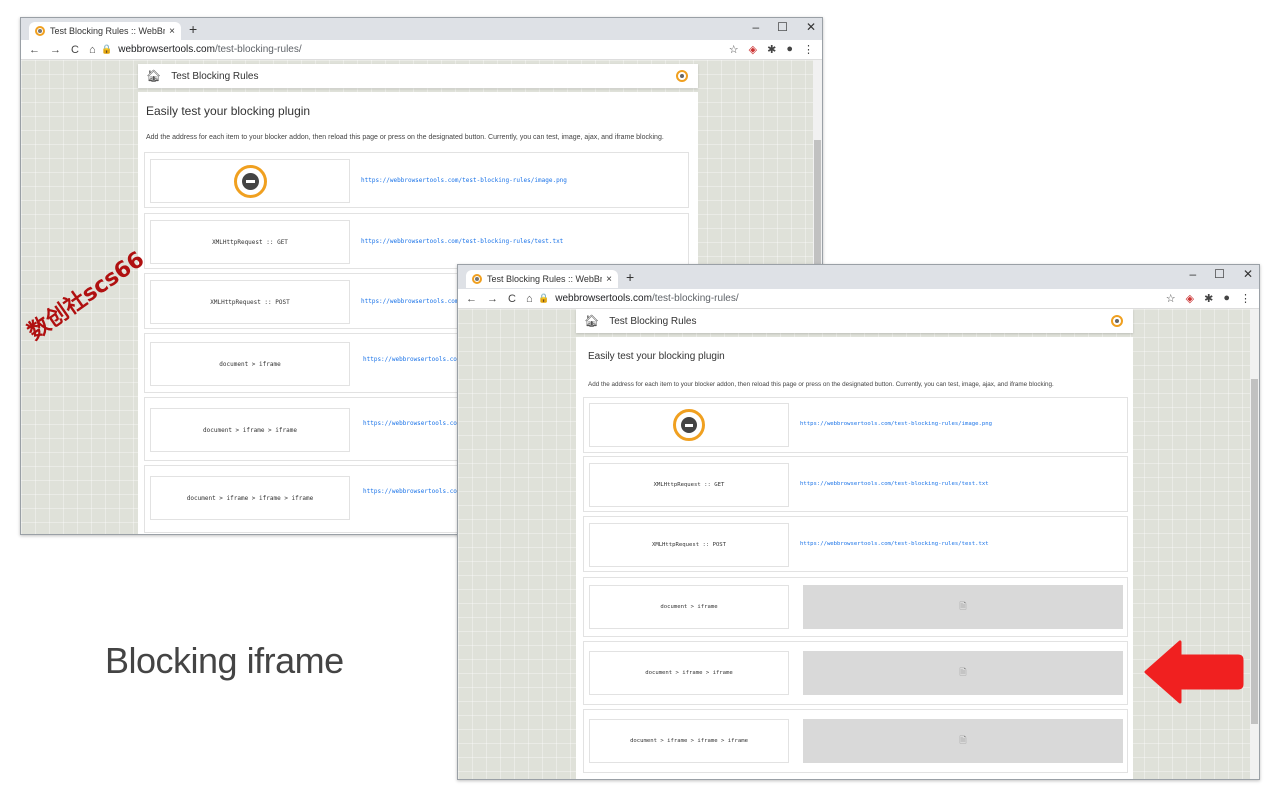 The image size is (1280, 800). I want to click on scrollbar, so click(1254, 544).